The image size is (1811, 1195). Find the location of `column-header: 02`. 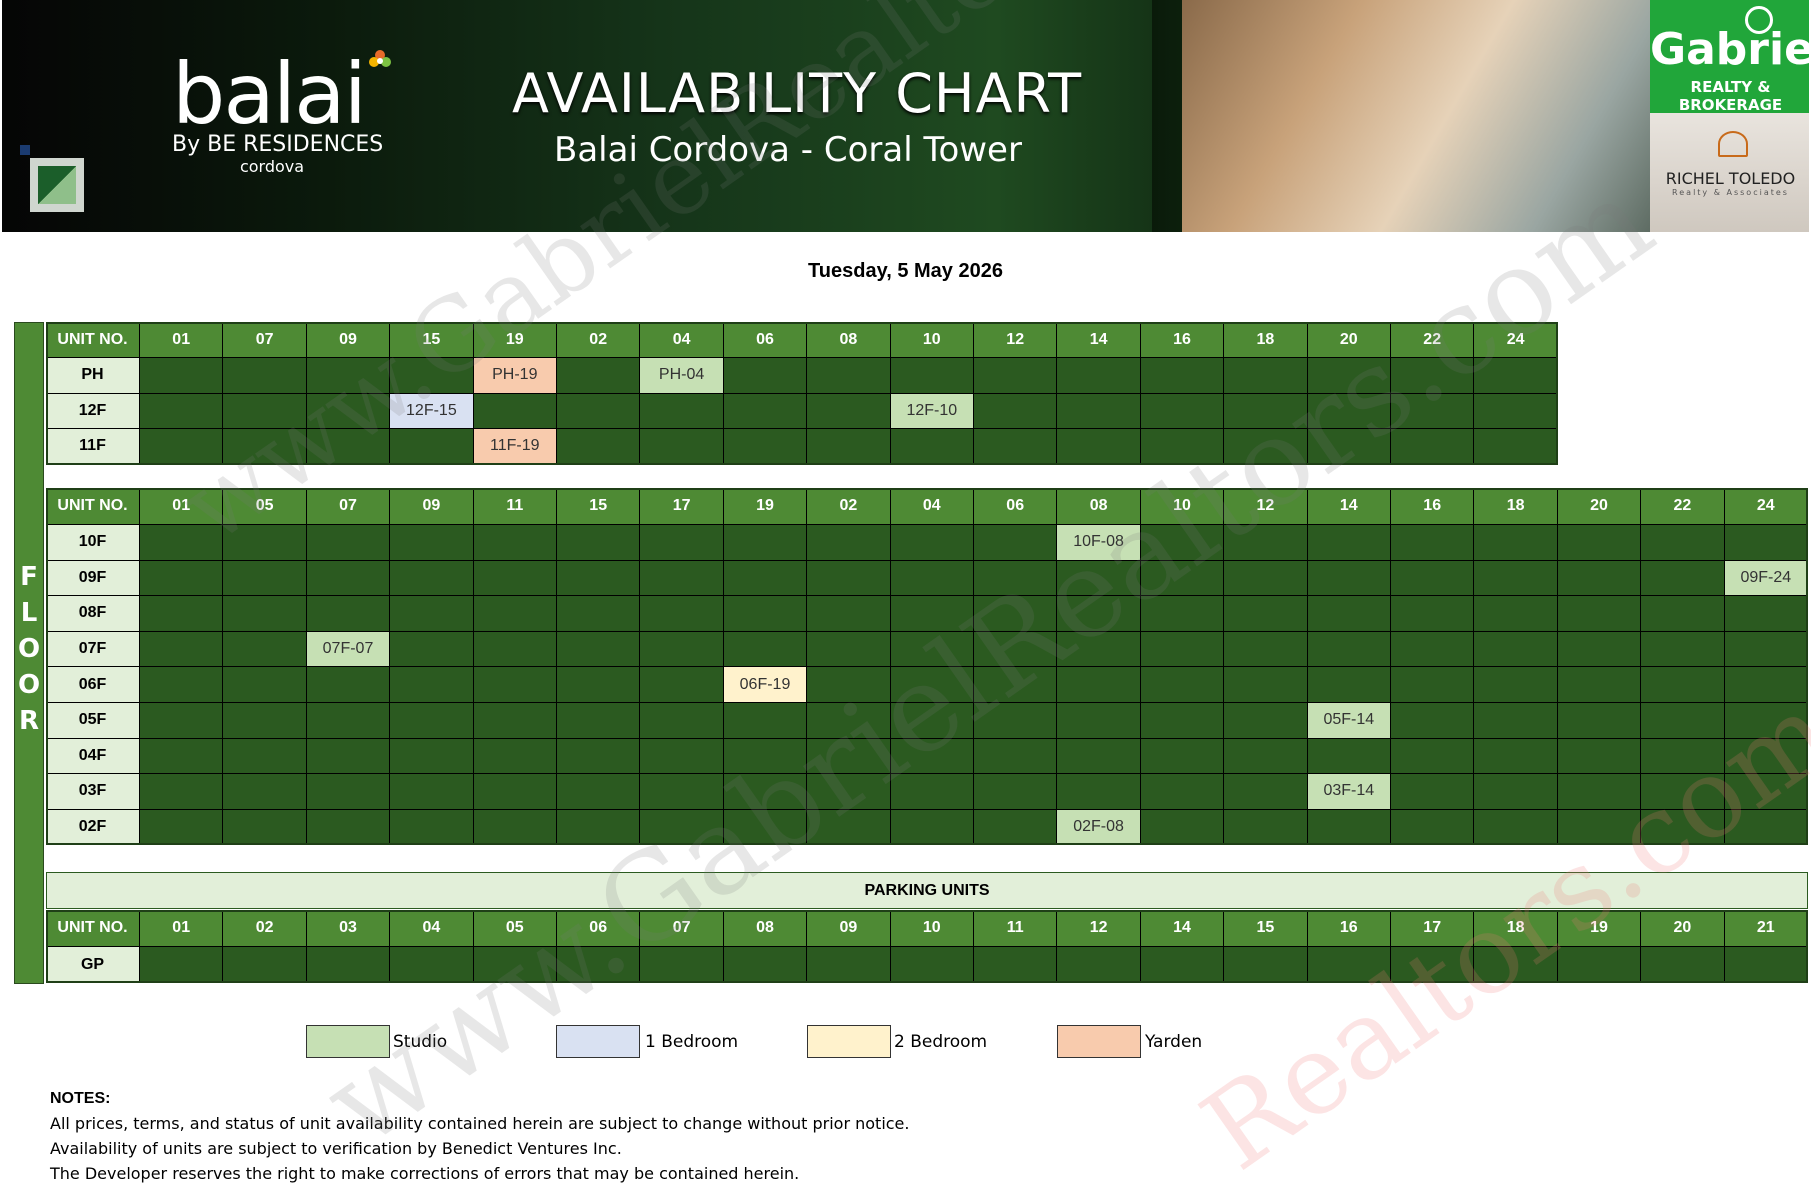

column-header: 02 is located at coordinates (265, 928).